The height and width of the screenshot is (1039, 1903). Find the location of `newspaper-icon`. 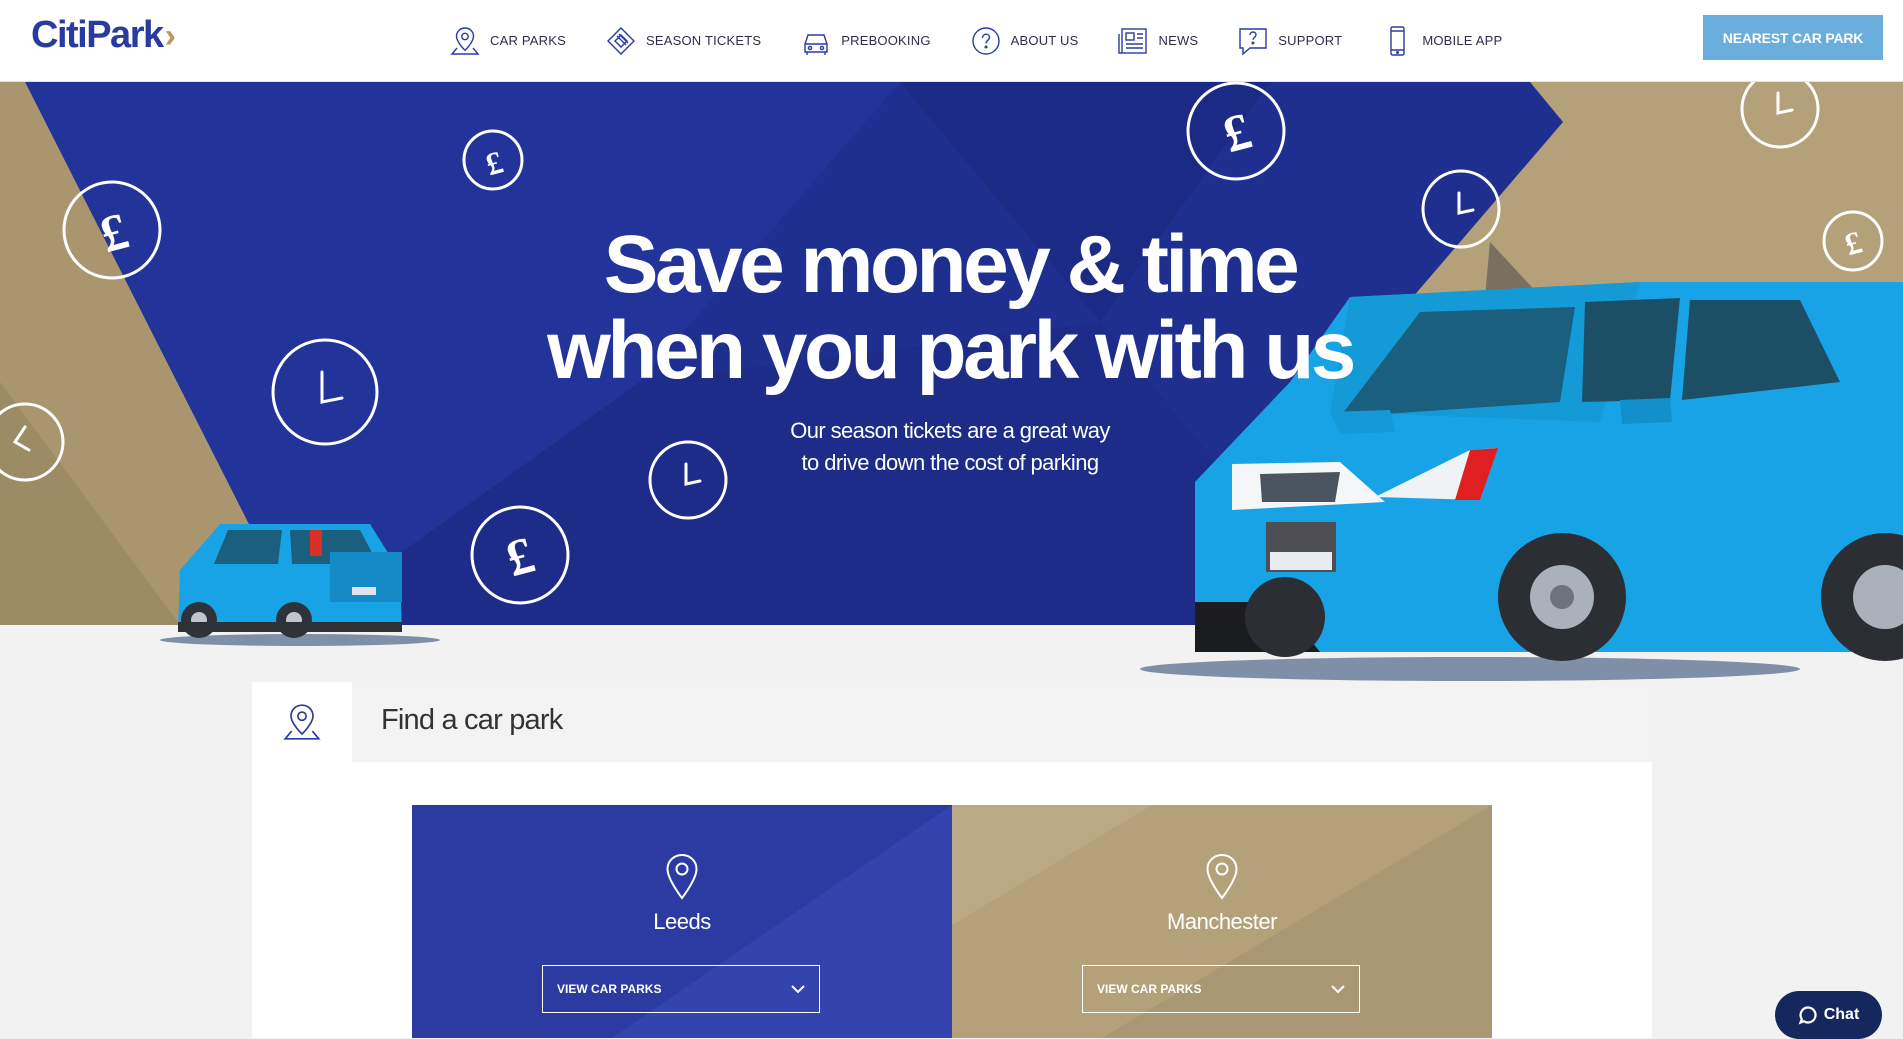

newspaper-icon is located at coordinates (1133, 40).